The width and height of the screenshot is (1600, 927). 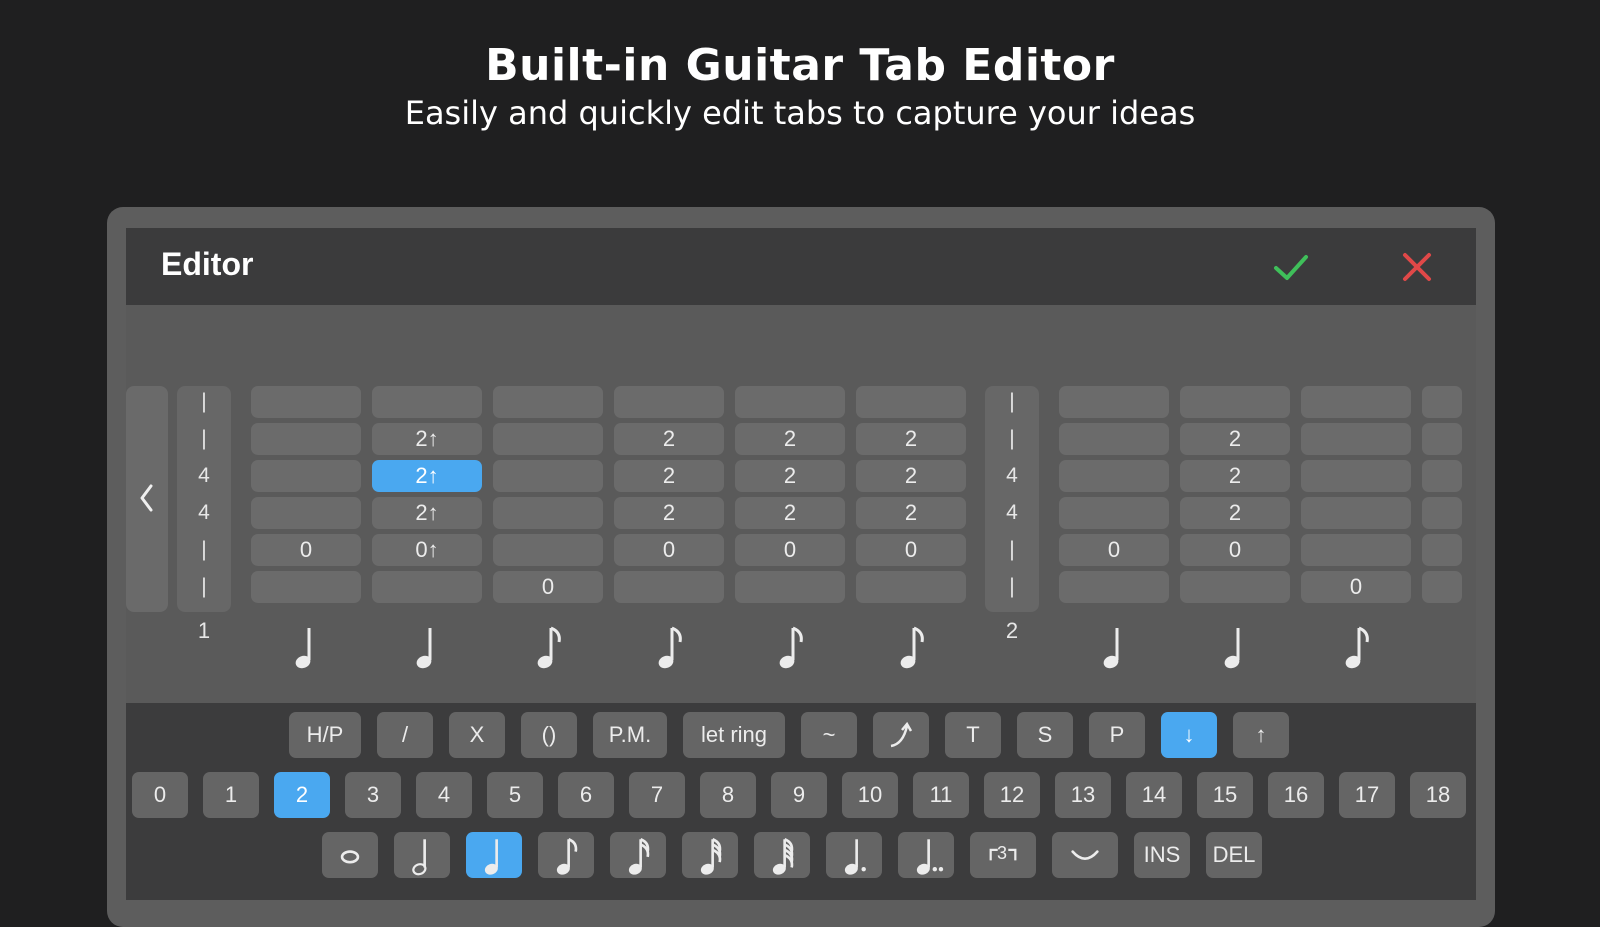 I want to click on tab-cell: 0↑, so click(x=427, y=550).